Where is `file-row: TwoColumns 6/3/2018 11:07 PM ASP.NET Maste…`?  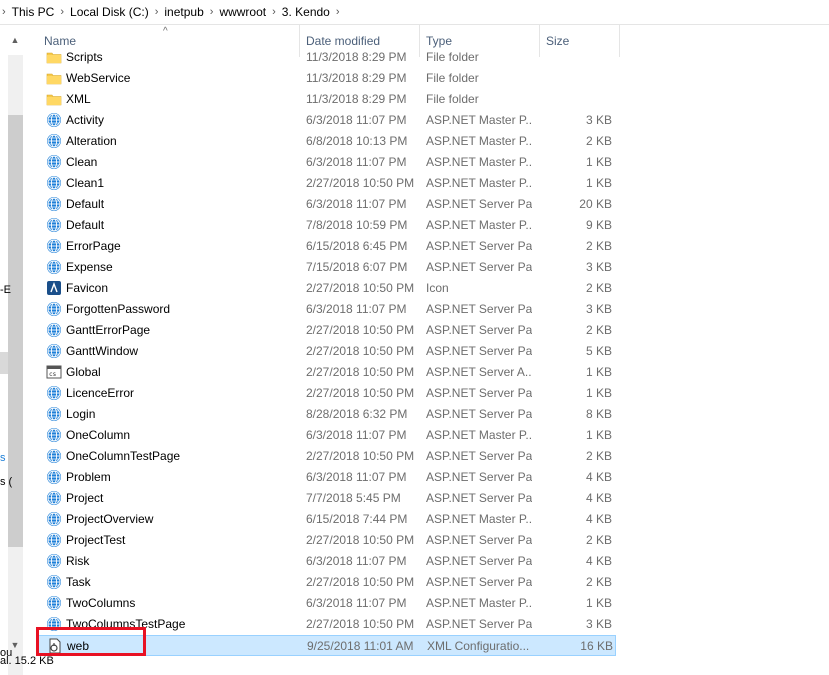 file-row: TwoColumns 6/3/2018 11:07 PM ASP.NET Maste… is located at coordinates (327, 603).